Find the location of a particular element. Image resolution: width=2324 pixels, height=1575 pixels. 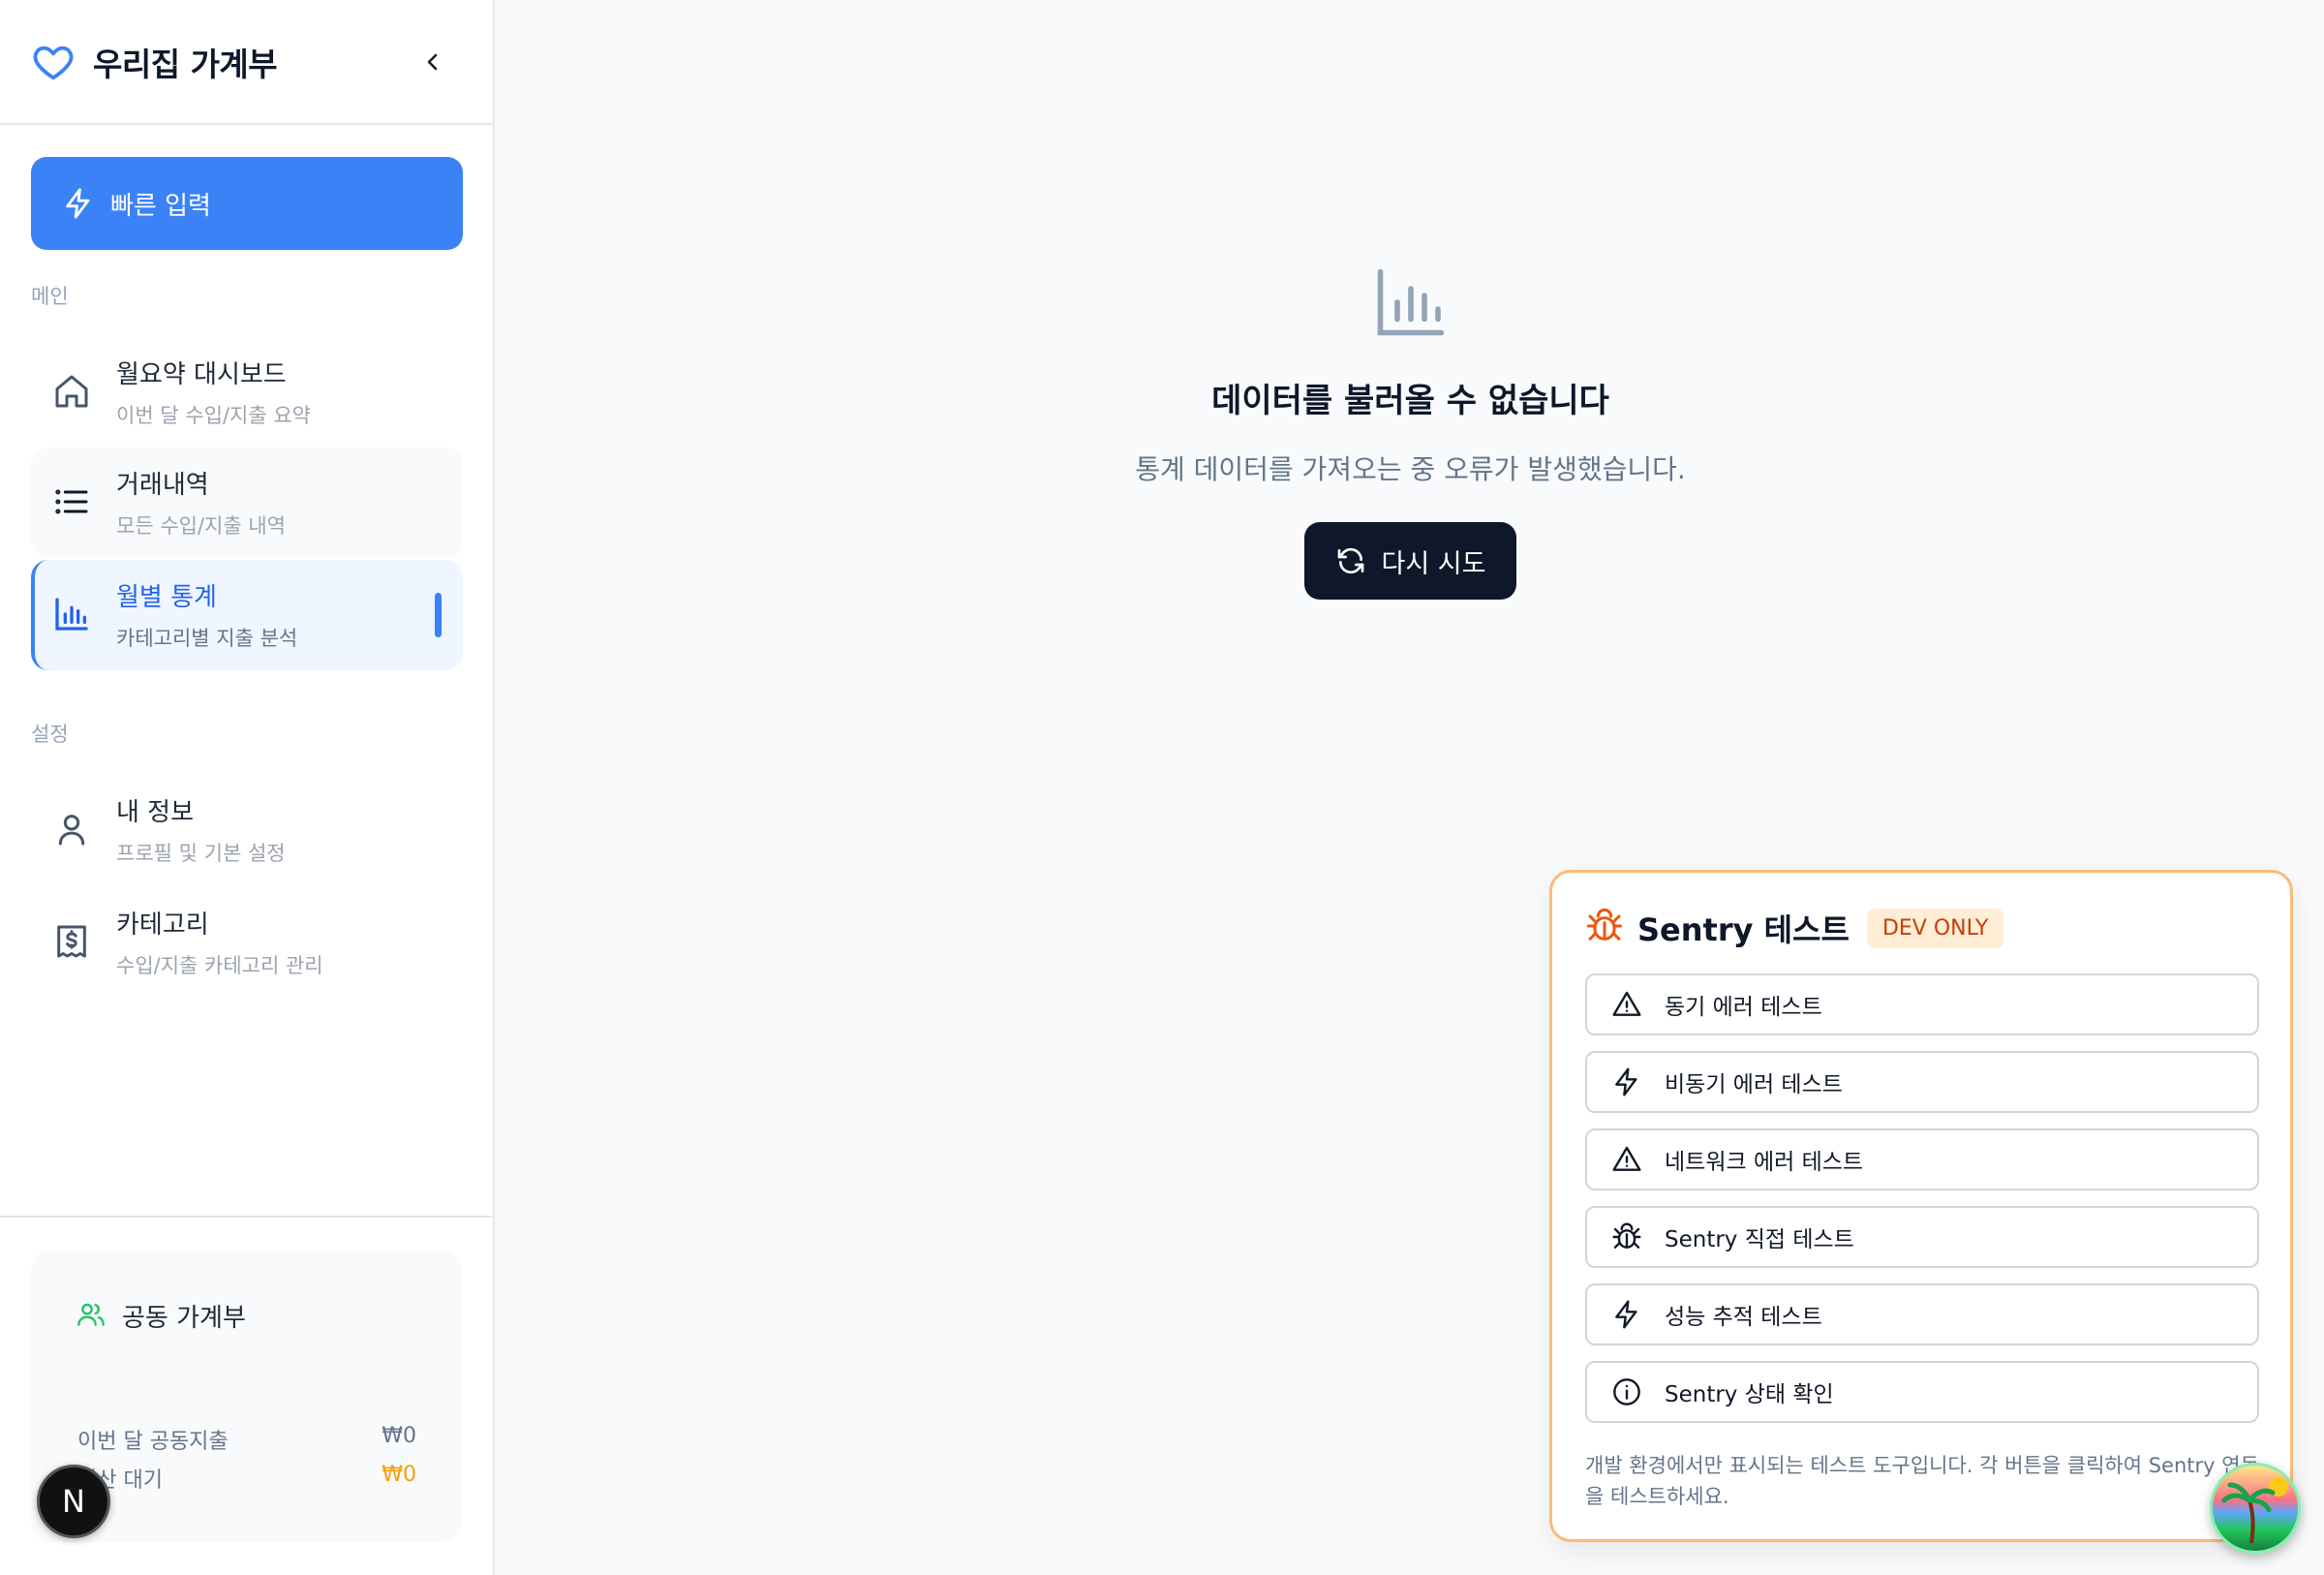

sidebar-item-dashboard: 월요약 대시보드 이번 달 수입/지출 요약 is located at coordinates (247, 392).